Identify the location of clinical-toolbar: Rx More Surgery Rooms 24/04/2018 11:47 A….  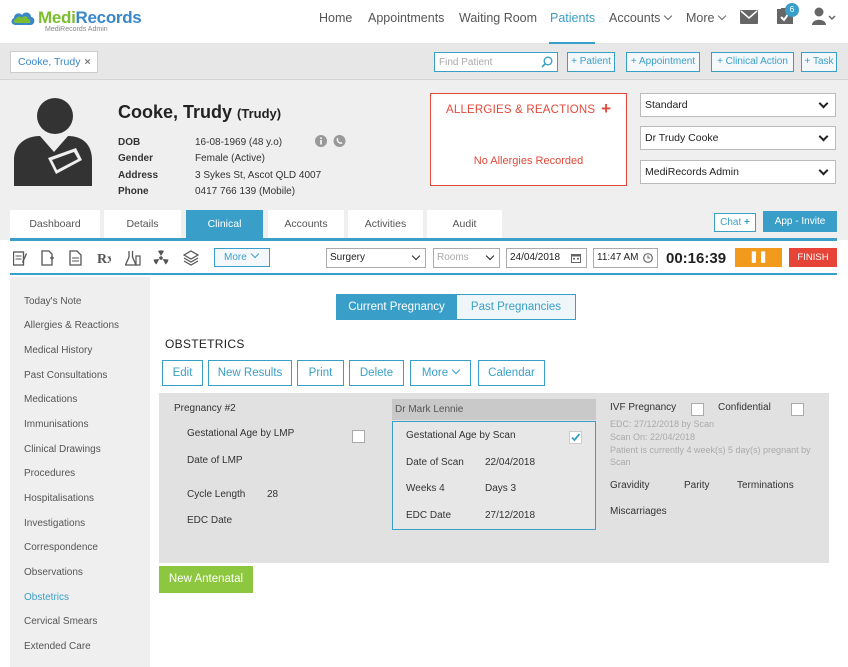
(423, 258).